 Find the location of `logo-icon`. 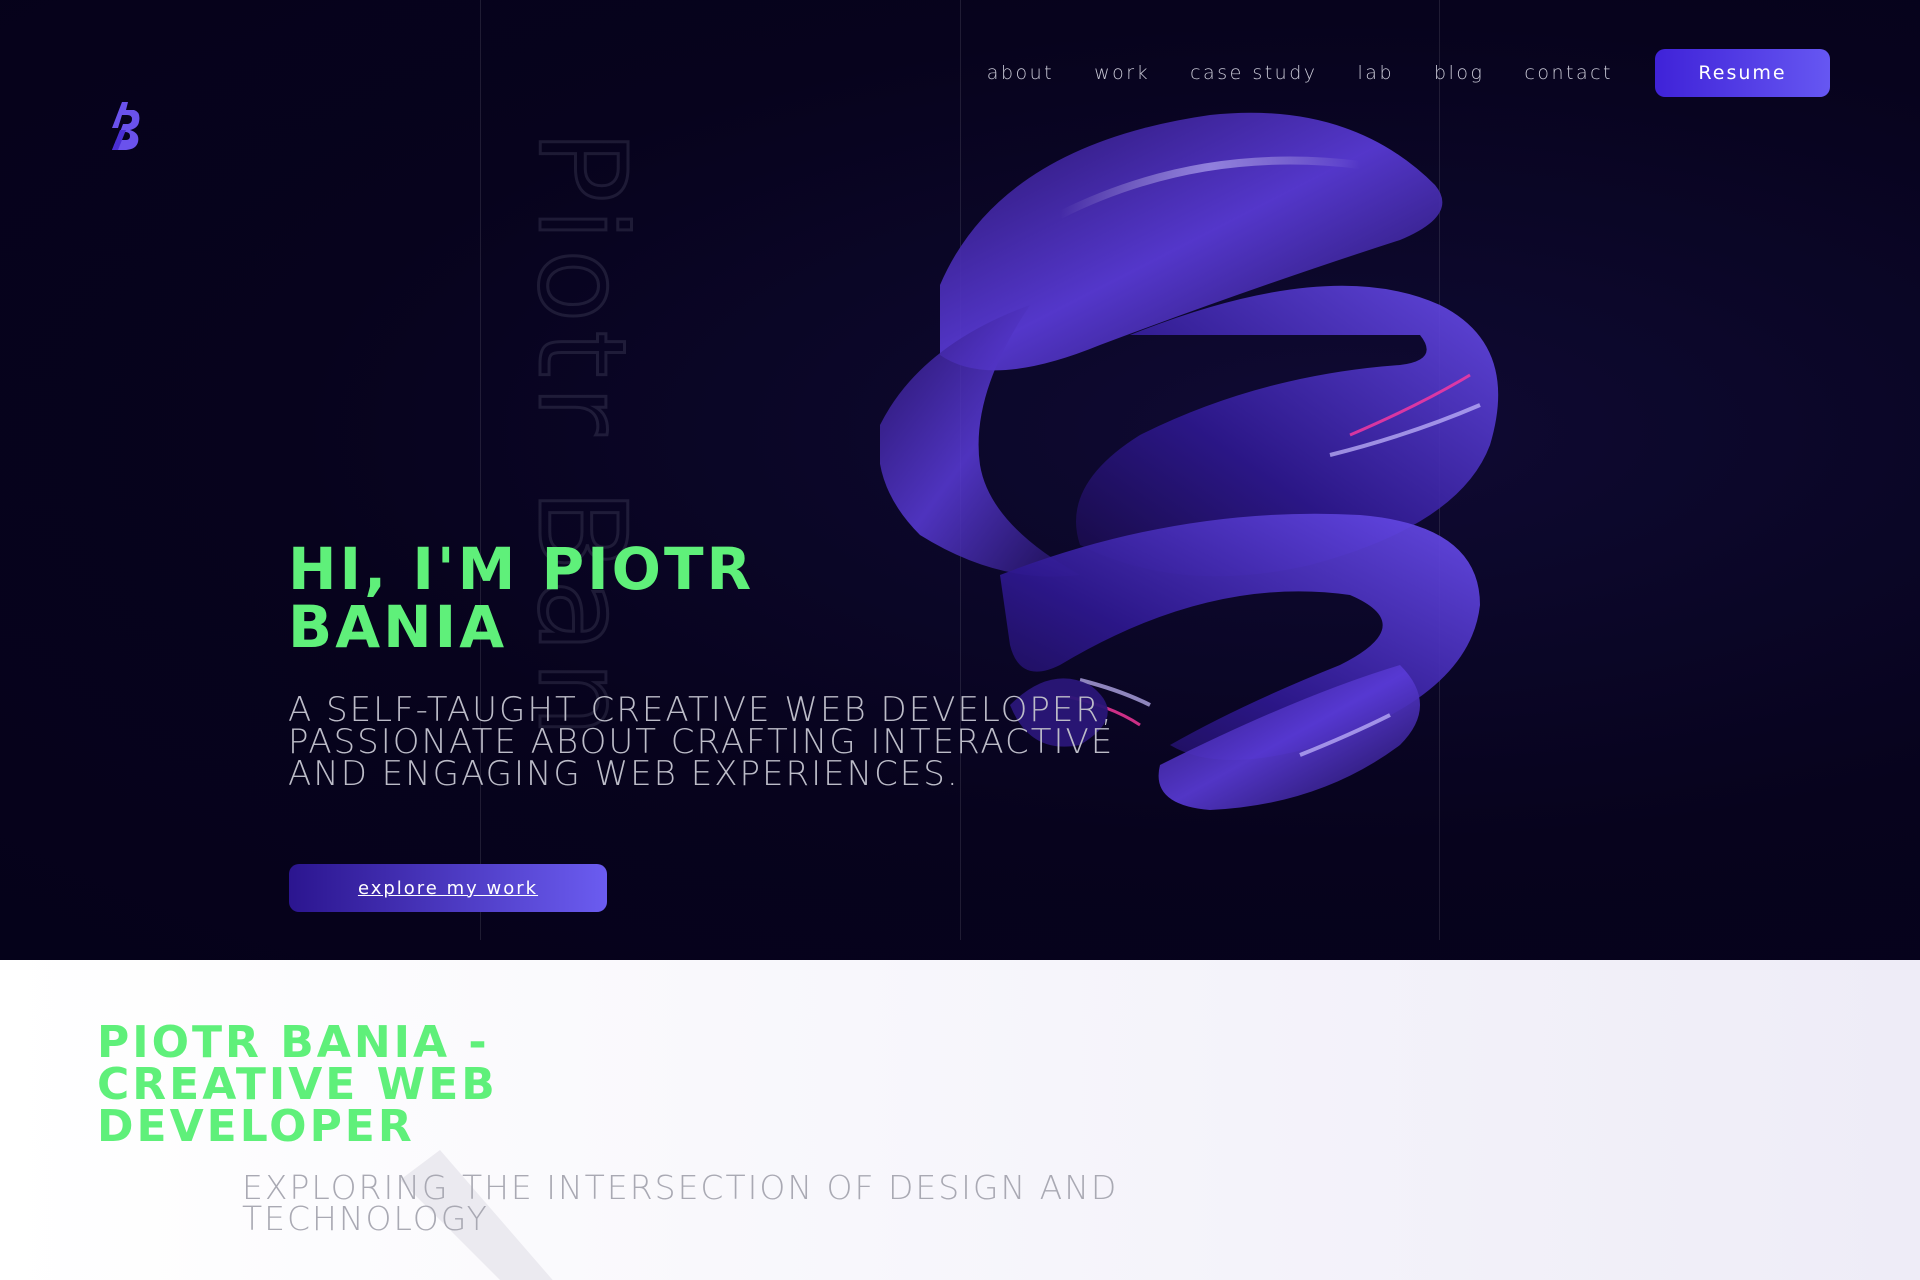

logo-icon is located at coordinates (126, 126).